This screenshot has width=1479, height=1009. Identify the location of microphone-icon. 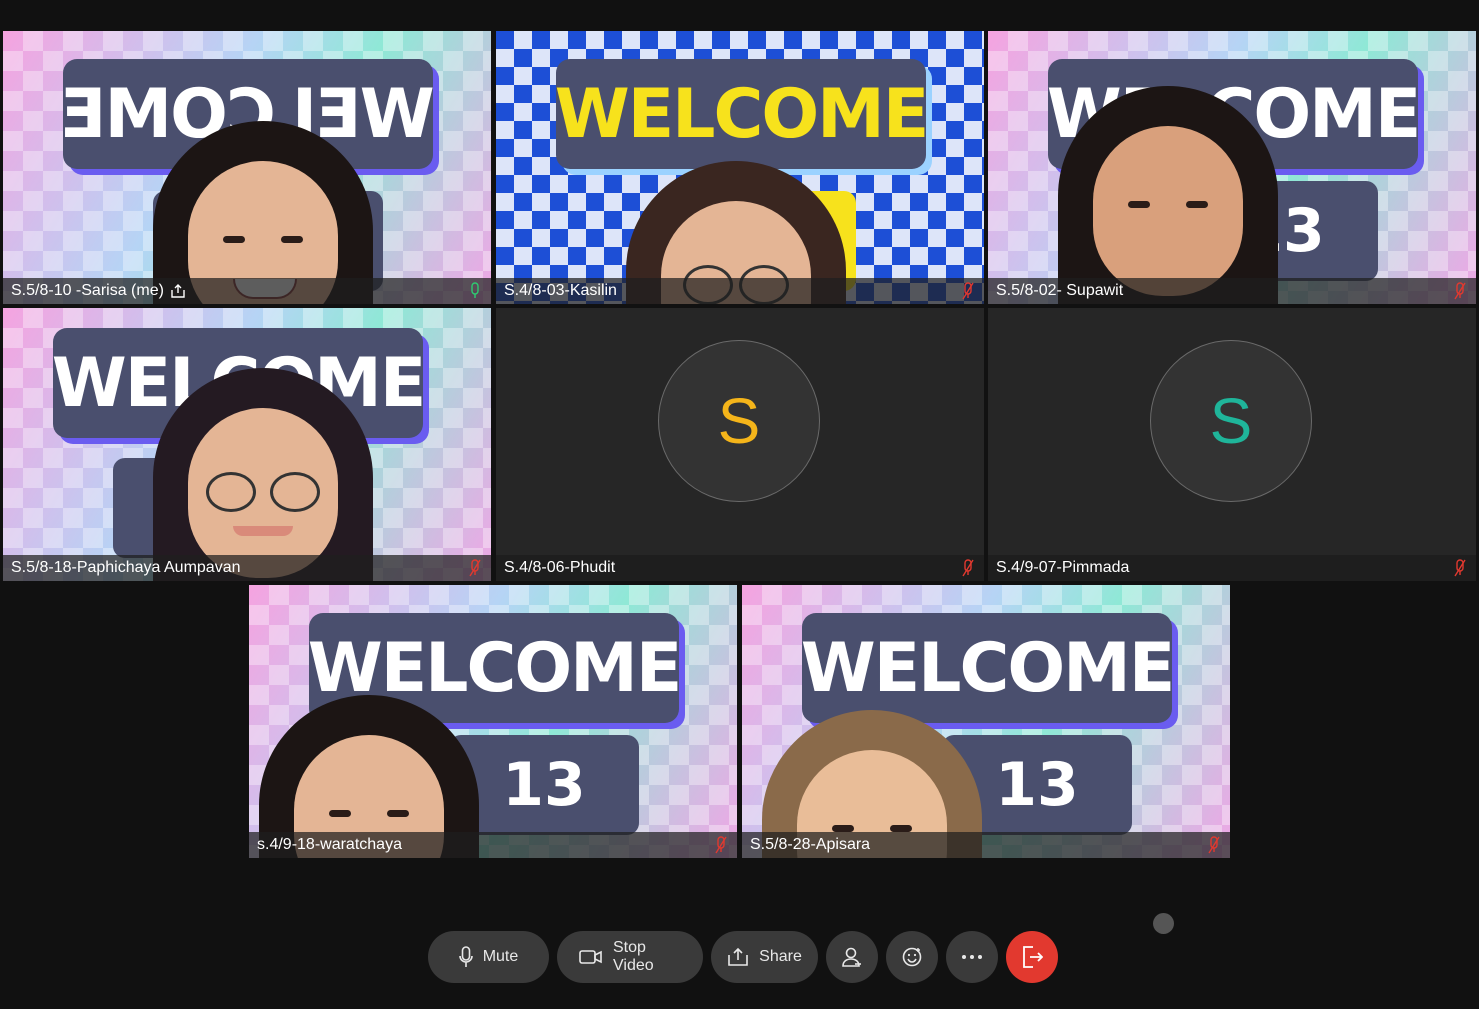
(465, 957).